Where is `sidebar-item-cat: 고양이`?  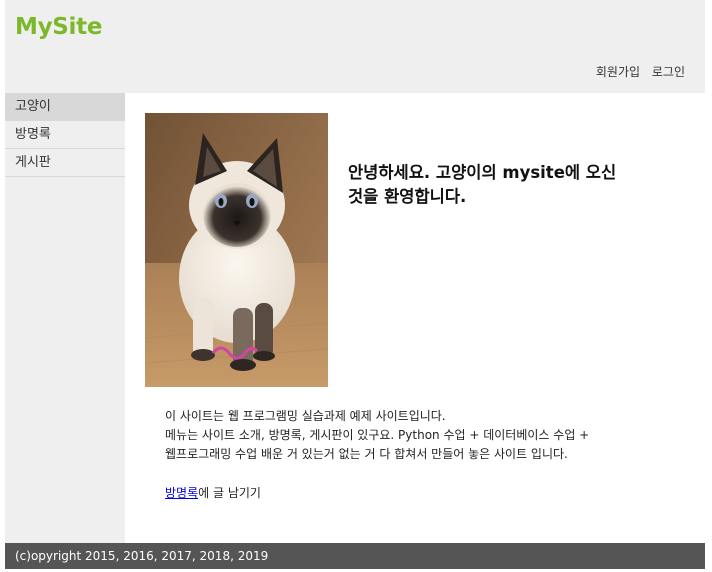
sidebar-item-cat: 고양이 is located at coordinates (65, 107).